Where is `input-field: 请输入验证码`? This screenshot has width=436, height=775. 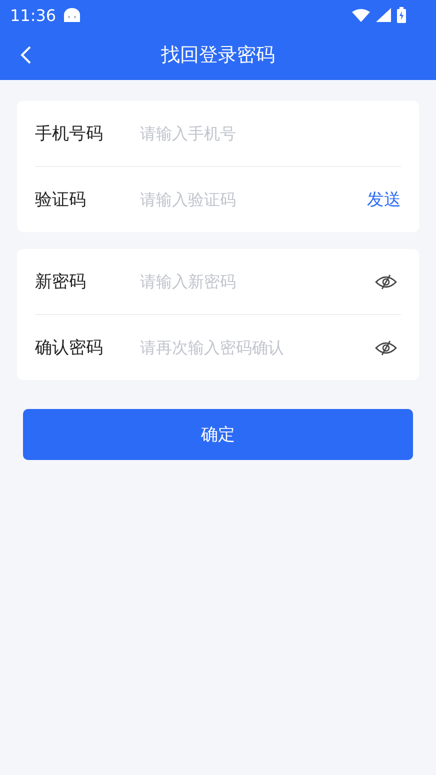
input-field: 请输入验证码 is located at coordinates (253, 199).